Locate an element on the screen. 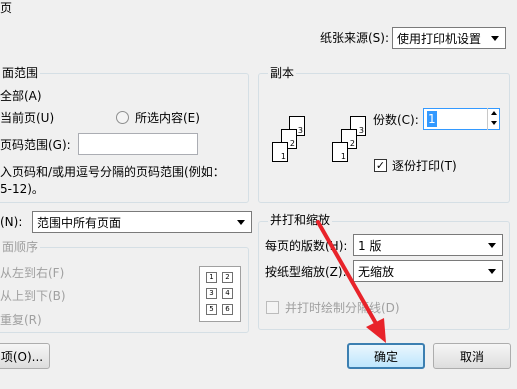 This screenshot has width=517, height=389. cancel-button: 取消 is located at coordinates (472, 356).